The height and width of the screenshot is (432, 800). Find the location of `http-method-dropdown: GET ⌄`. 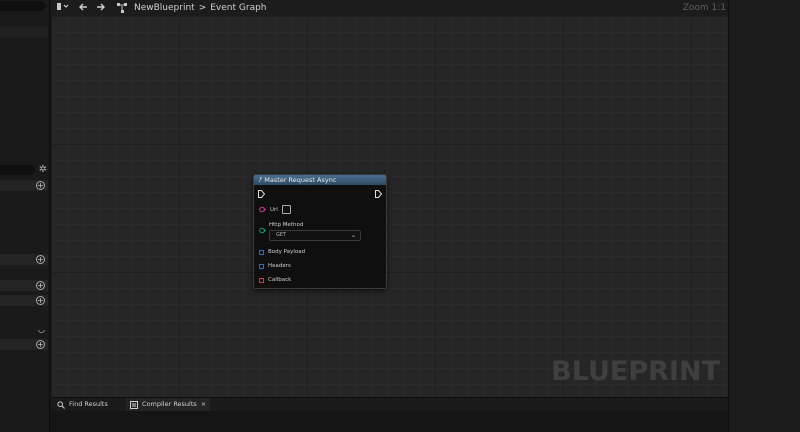

http-method-dropdown: GET ⌄ is located at coordinates (315, 235).